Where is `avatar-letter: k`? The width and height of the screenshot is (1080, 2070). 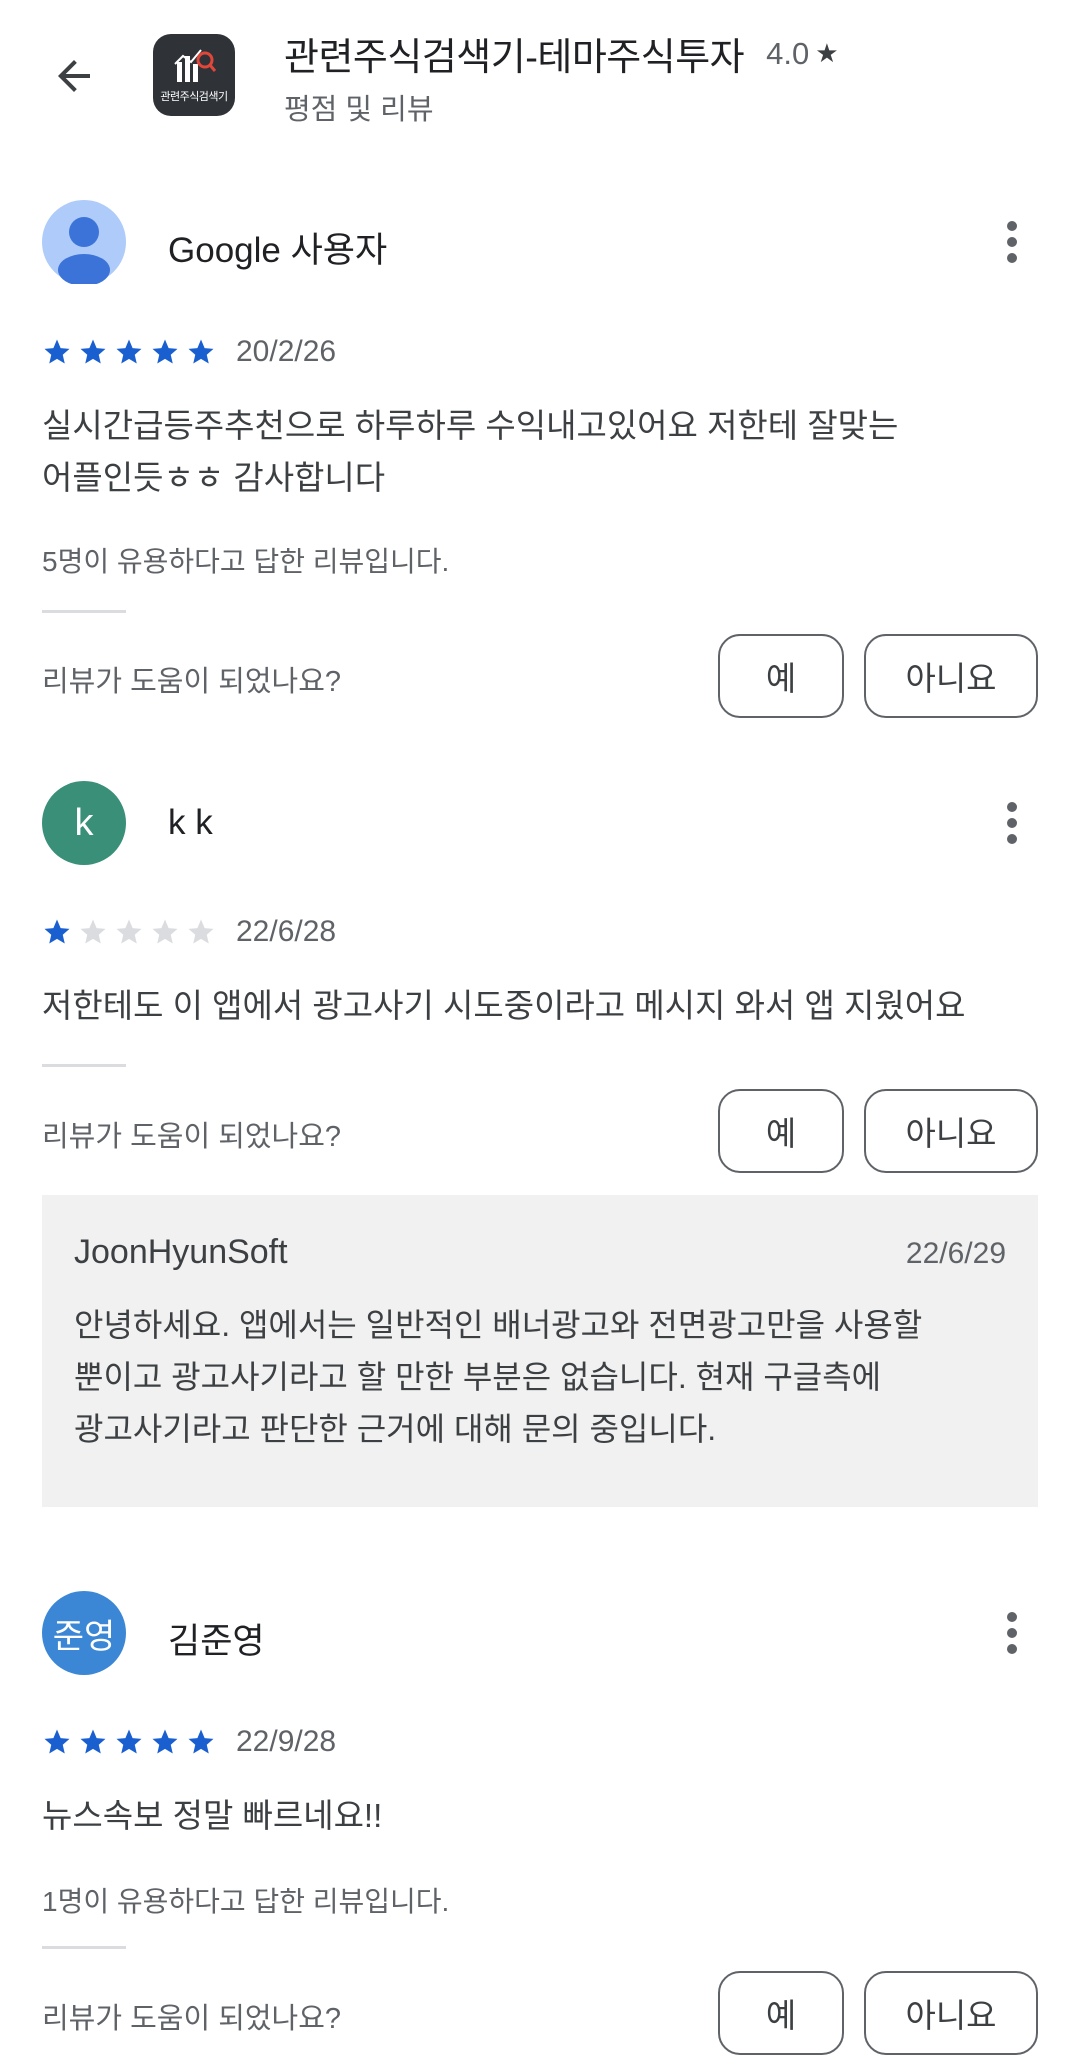
avatar-letter: k is located at coordinates (84, 822).